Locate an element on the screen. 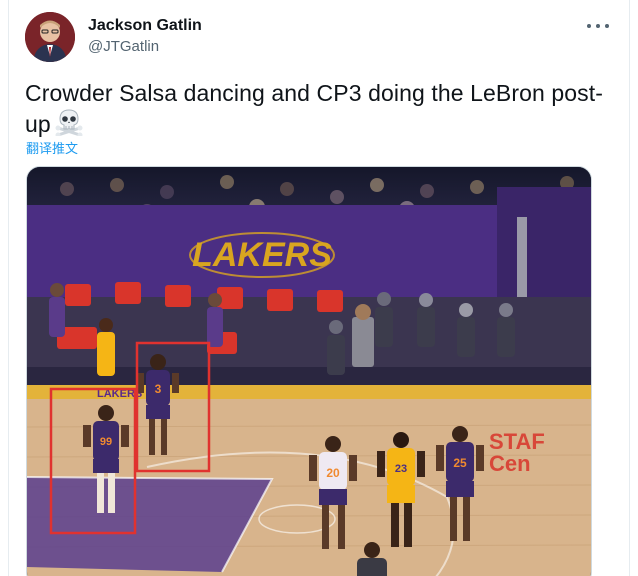 This screenshot has width=638, height=576. translate-tweet-link: 翻译推文 is located at coordinates (52, 147).